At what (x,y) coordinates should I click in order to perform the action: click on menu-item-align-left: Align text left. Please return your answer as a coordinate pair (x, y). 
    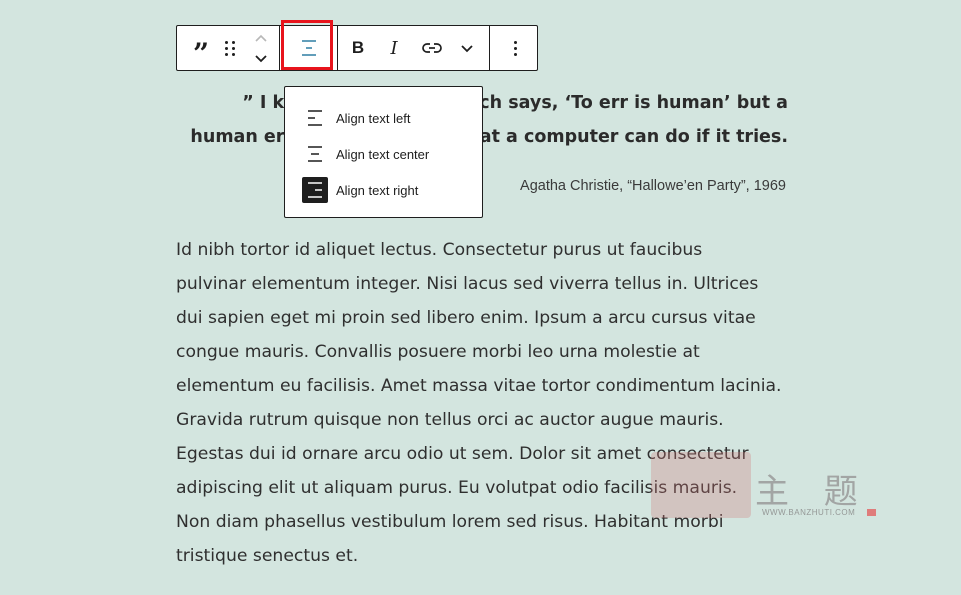
    Looking at the image, I should click on (387, 118).